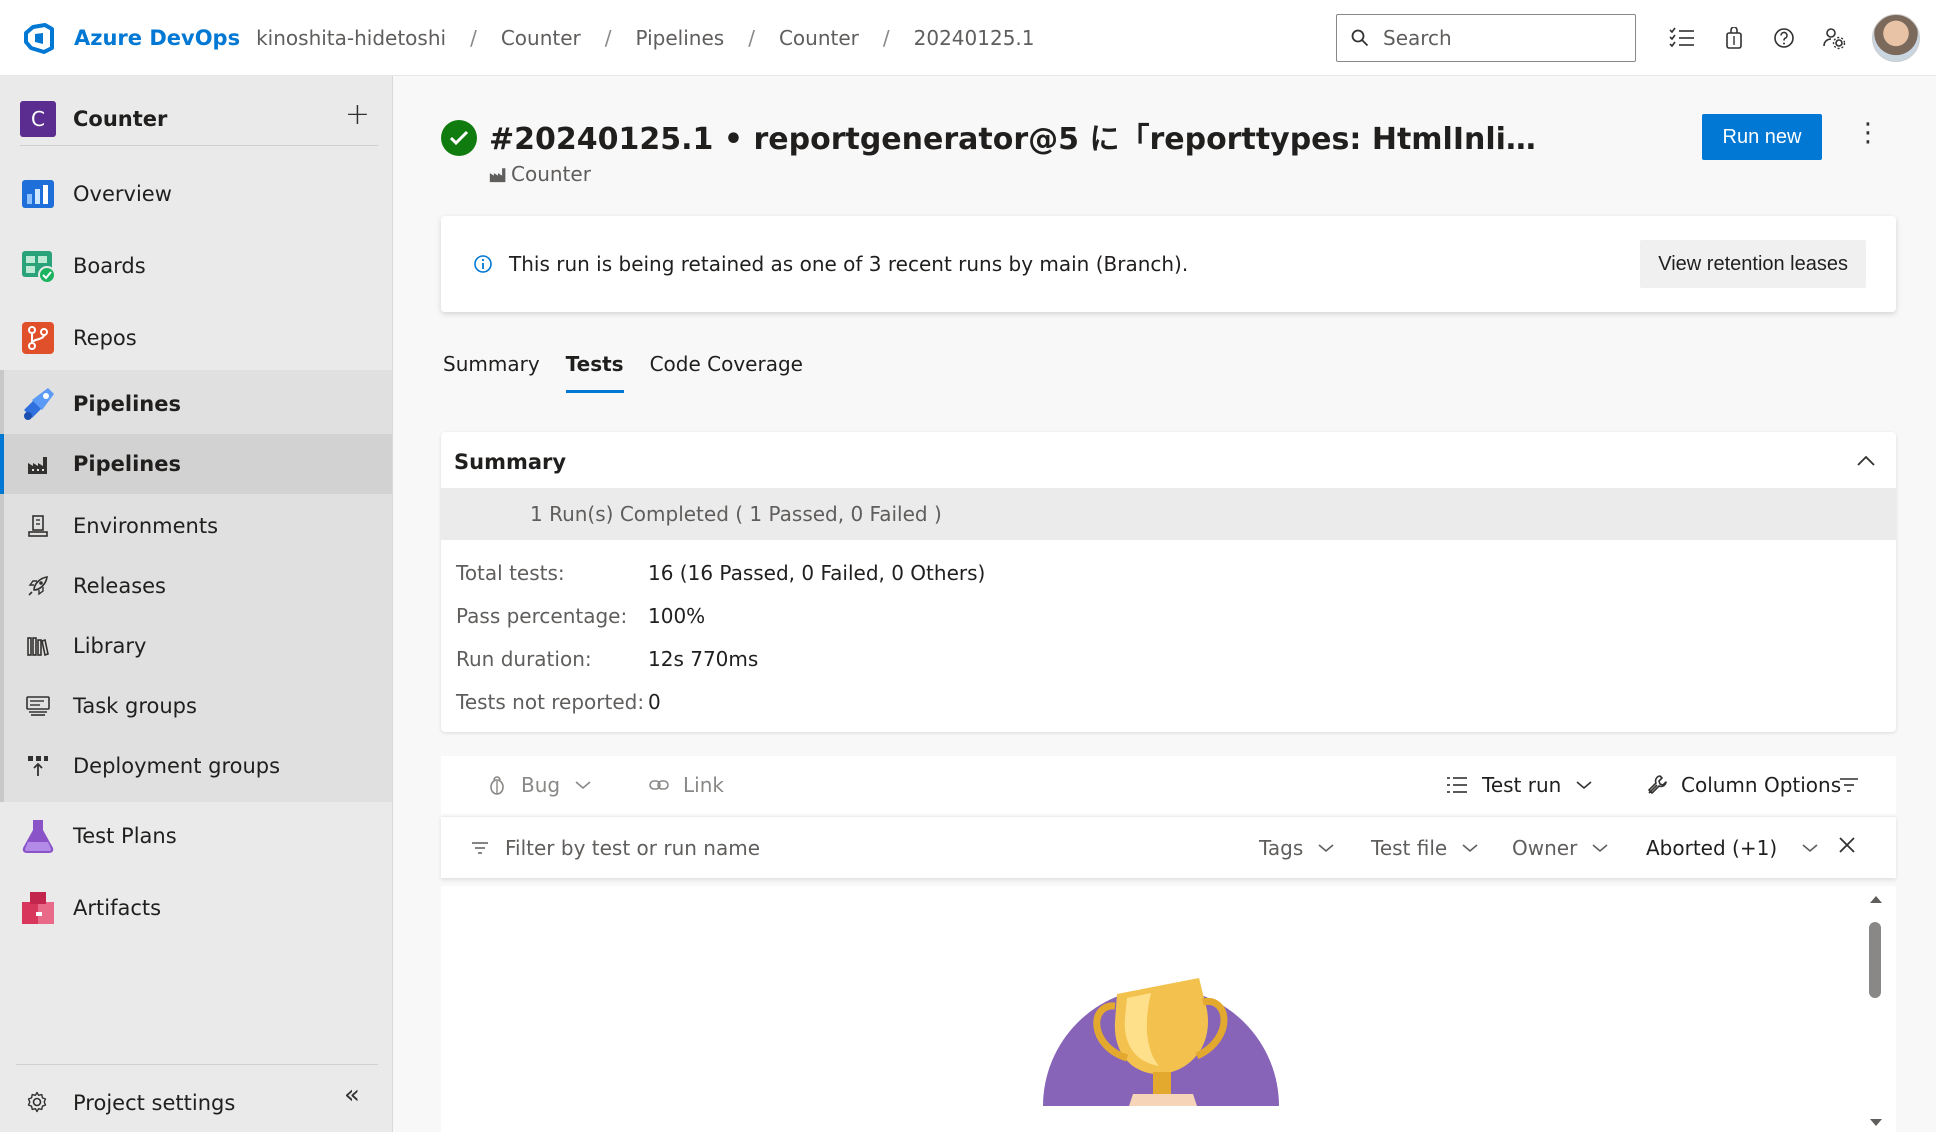 Image resolution: width=1936 pixels, height=1132 pixels. What do you see at coordinates (196, 836) in the screenshot?
I see `nav-test-plans: Test Plans` at bounding box center [196, 836].